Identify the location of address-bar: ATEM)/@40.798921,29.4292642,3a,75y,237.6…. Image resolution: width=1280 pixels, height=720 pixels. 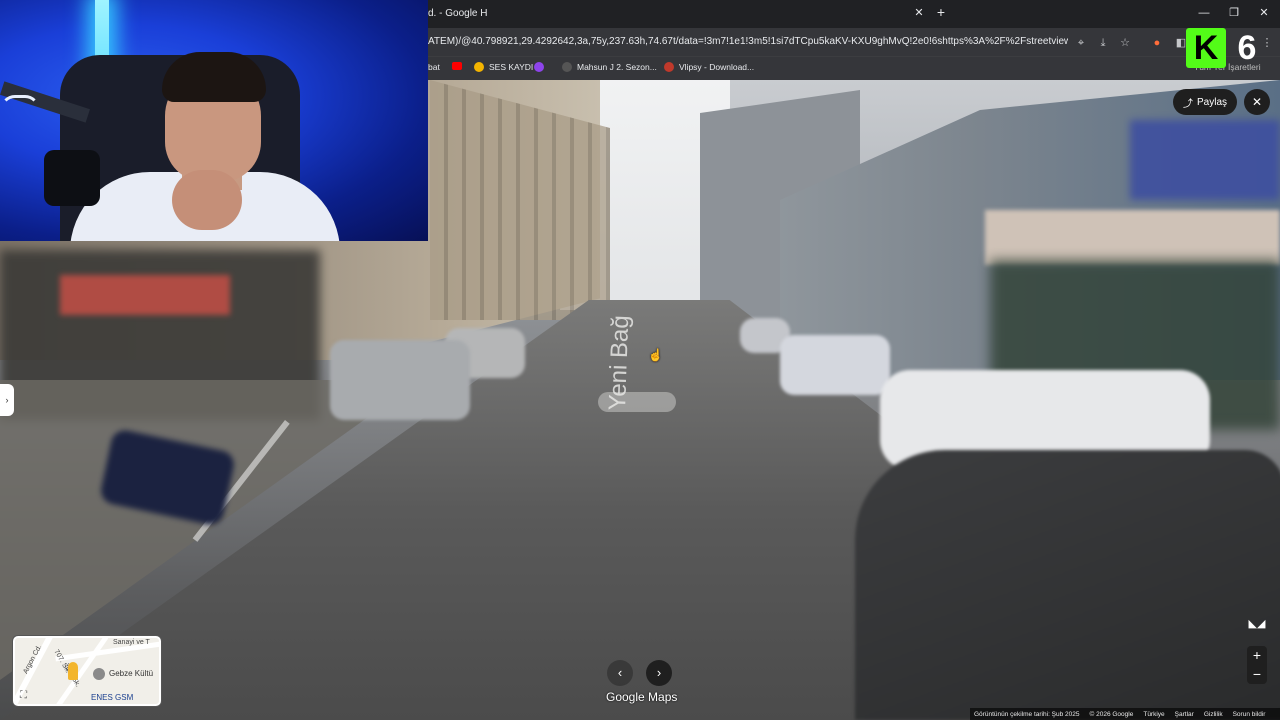
(854, 42).